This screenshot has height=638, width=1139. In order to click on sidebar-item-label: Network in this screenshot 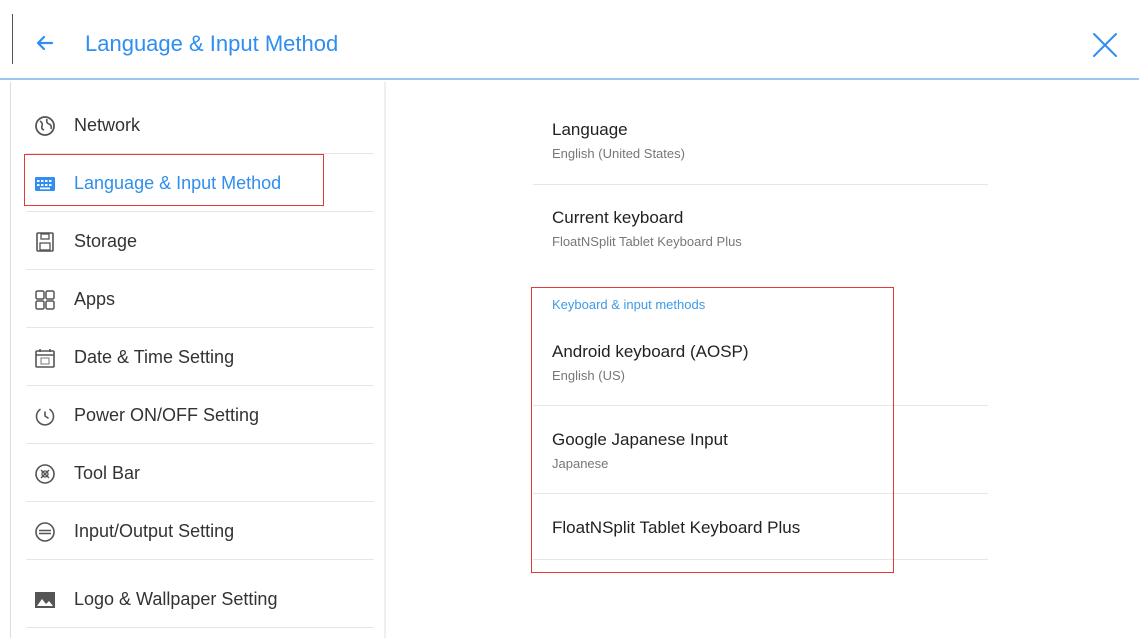, I will do `click(107, 125)`.